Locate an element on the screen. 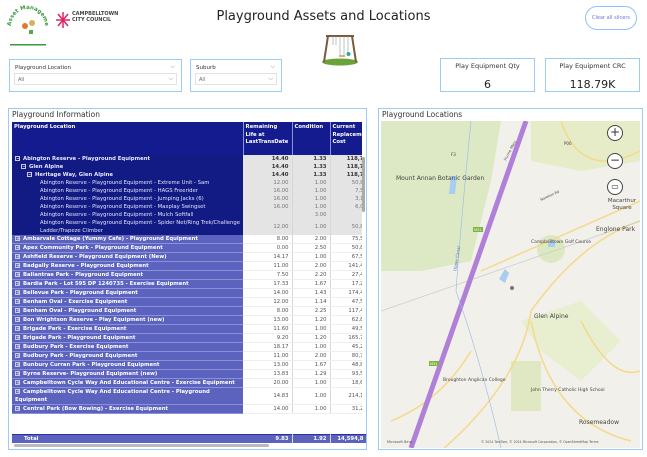 The width and height of the screenshot is (647, 457). condition-cell: 1.14 is located at coordinates (311, 302).